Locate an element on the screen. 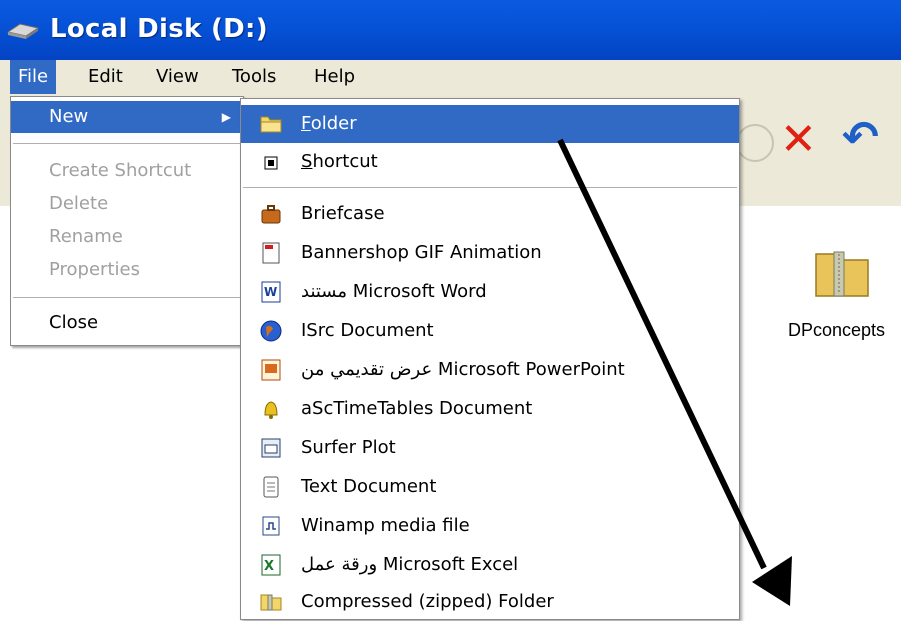 This screenshot has height=621, width=901. new-zipped-folder-item: Compressed (zipped) Folder is located at coordinates (490, 602).